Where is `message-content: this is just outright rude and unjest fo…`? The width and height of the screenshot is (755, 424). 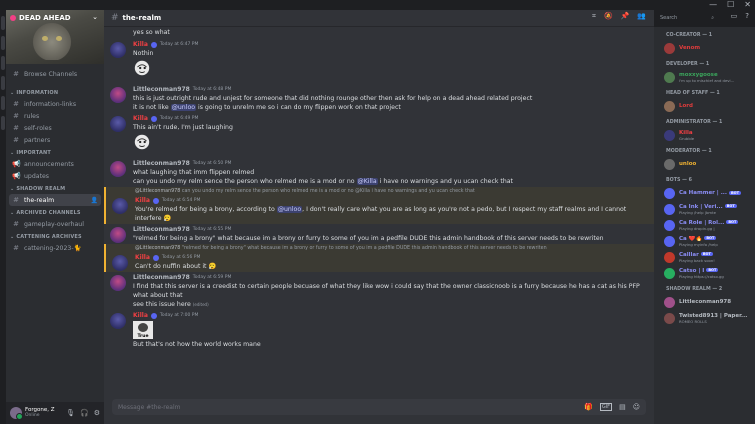 message-content: this is just outright rude and unjest fo… is located at coordinates (333, 98).